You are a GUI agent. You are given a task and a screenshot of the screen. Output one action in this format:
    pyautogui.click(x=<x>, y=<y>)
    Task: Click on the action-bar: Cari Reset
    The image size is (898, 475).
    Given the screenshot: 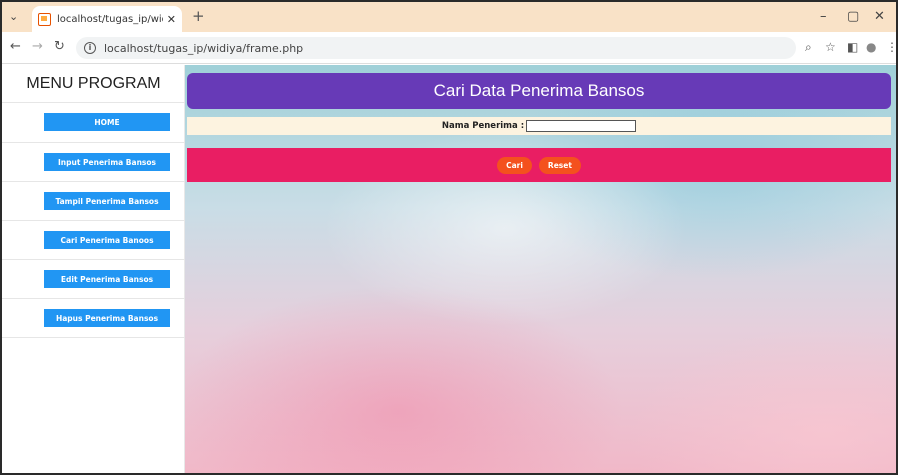 What is the action you would take?
    pyautogui.click(x=539, y=165)
    